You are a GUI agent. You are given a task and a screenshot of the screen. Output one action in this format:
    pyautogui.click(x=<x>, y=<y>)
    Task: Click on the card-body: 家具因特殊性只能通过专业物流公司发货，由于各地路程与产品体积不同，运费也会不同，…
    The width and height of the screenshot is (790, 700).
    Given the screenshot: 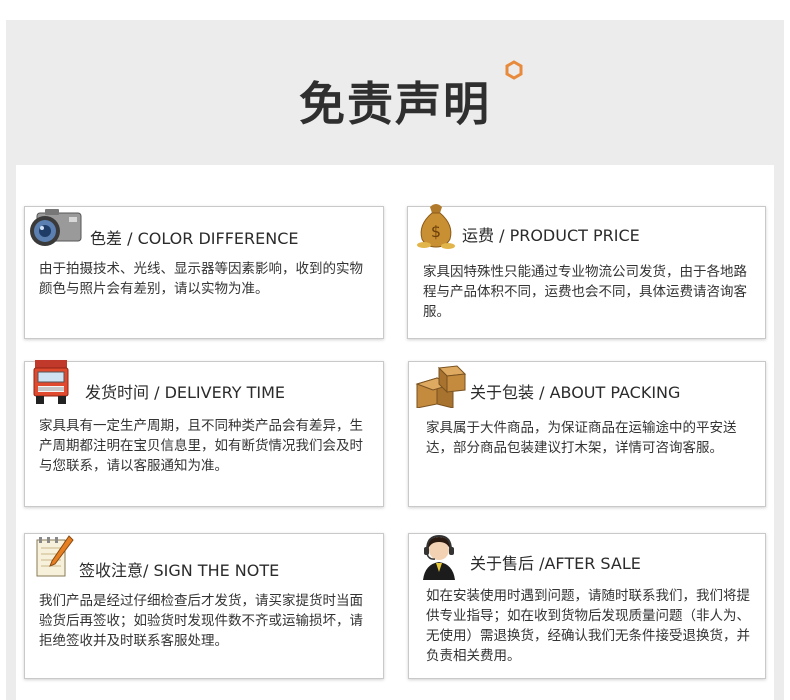 What is the action you would take?
    pyautogui.click(x=585, y=292)
    